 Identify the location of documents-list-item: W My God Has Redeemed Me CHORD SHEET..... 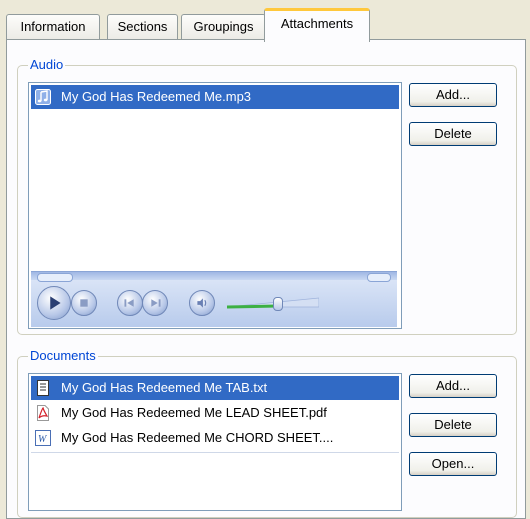
(215, 438).